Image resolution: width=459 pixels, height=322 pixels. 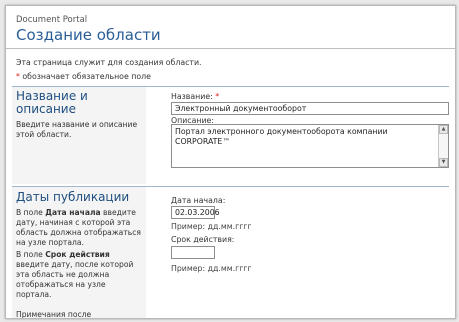 I want to click on page-header: Document Portal Создание области, so click(x=230, y=27).